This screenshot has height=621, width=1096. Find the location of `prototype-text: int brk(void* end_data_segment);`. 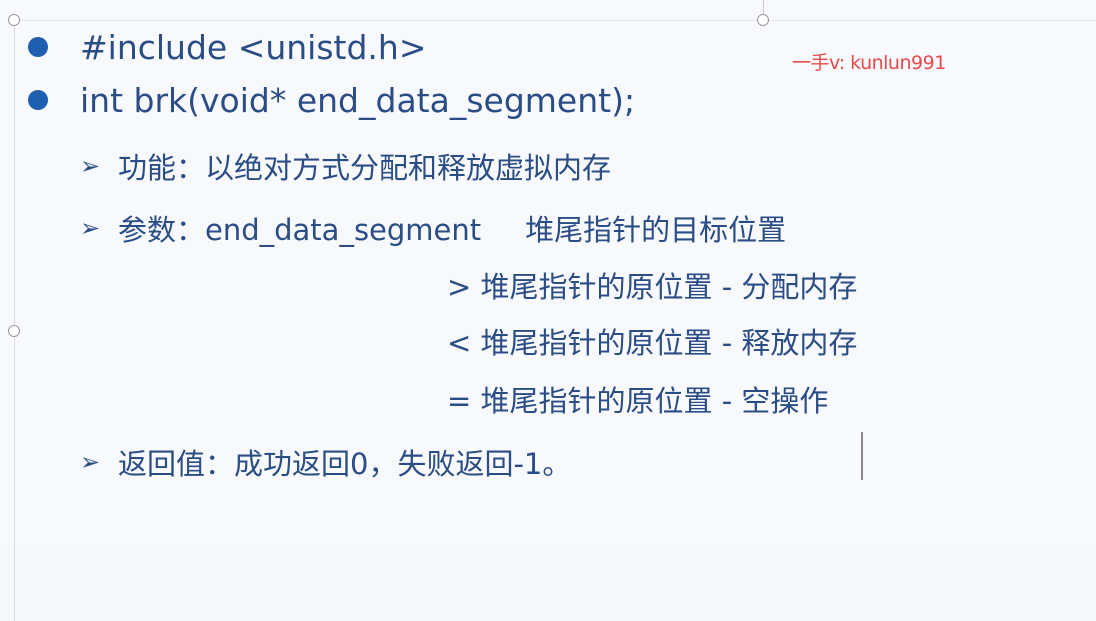

prototype-text: int brk(void* end_data_segment); is located at coordinates (358, 100).